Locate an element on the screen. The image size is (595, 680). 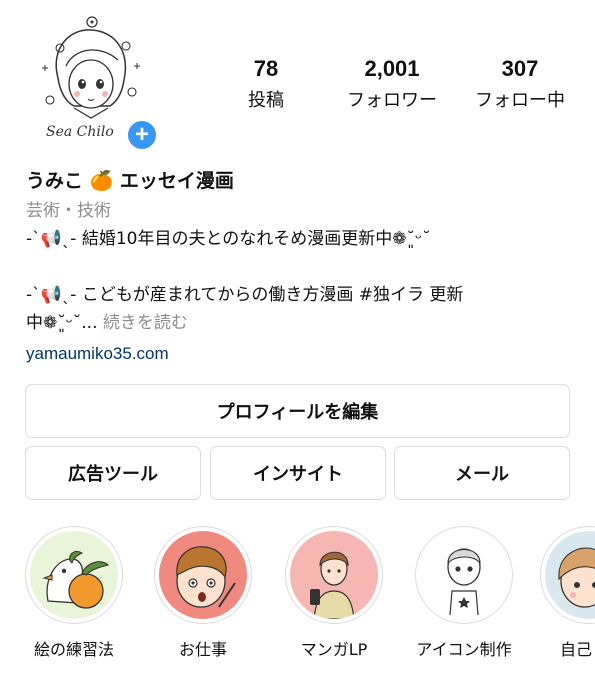
posts-stat: 78 投稿 is located at coordinates (266, 84).